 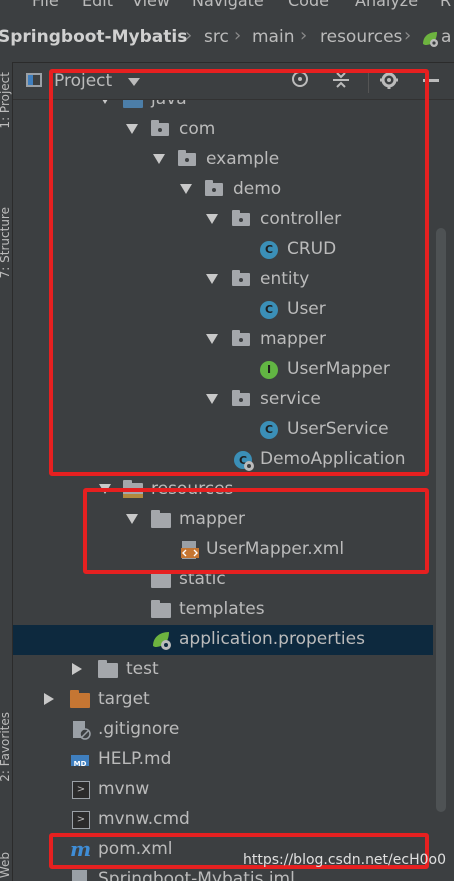 What do you see at coordinates (79, 875) in the screenshot?
I see `iml-file-icon` at bounding box center [79, 875].